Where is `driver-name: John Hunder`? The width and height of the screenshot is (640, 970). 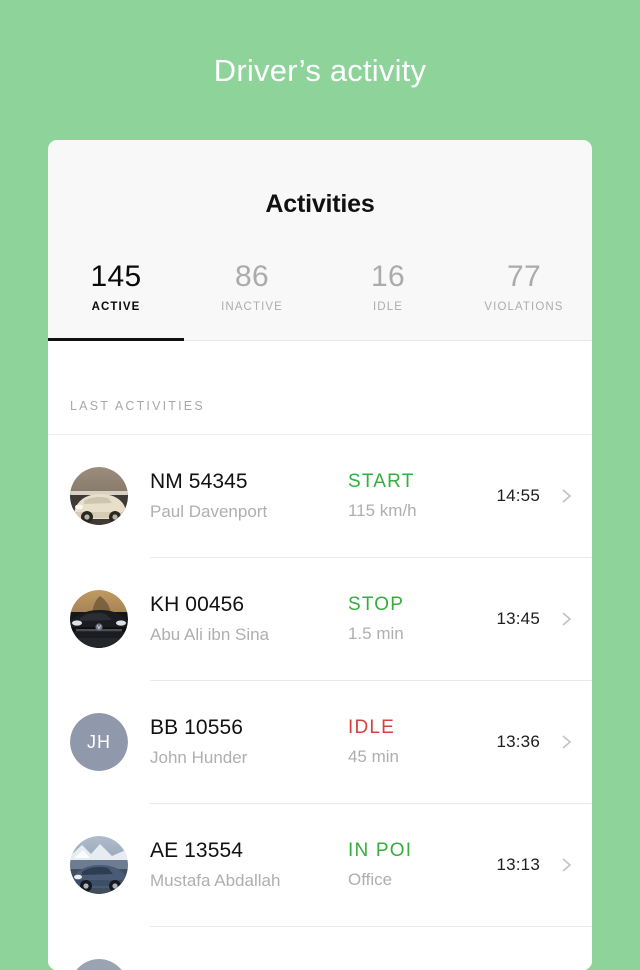 driver-name: John Hunder is located at coordinates (249, 758).